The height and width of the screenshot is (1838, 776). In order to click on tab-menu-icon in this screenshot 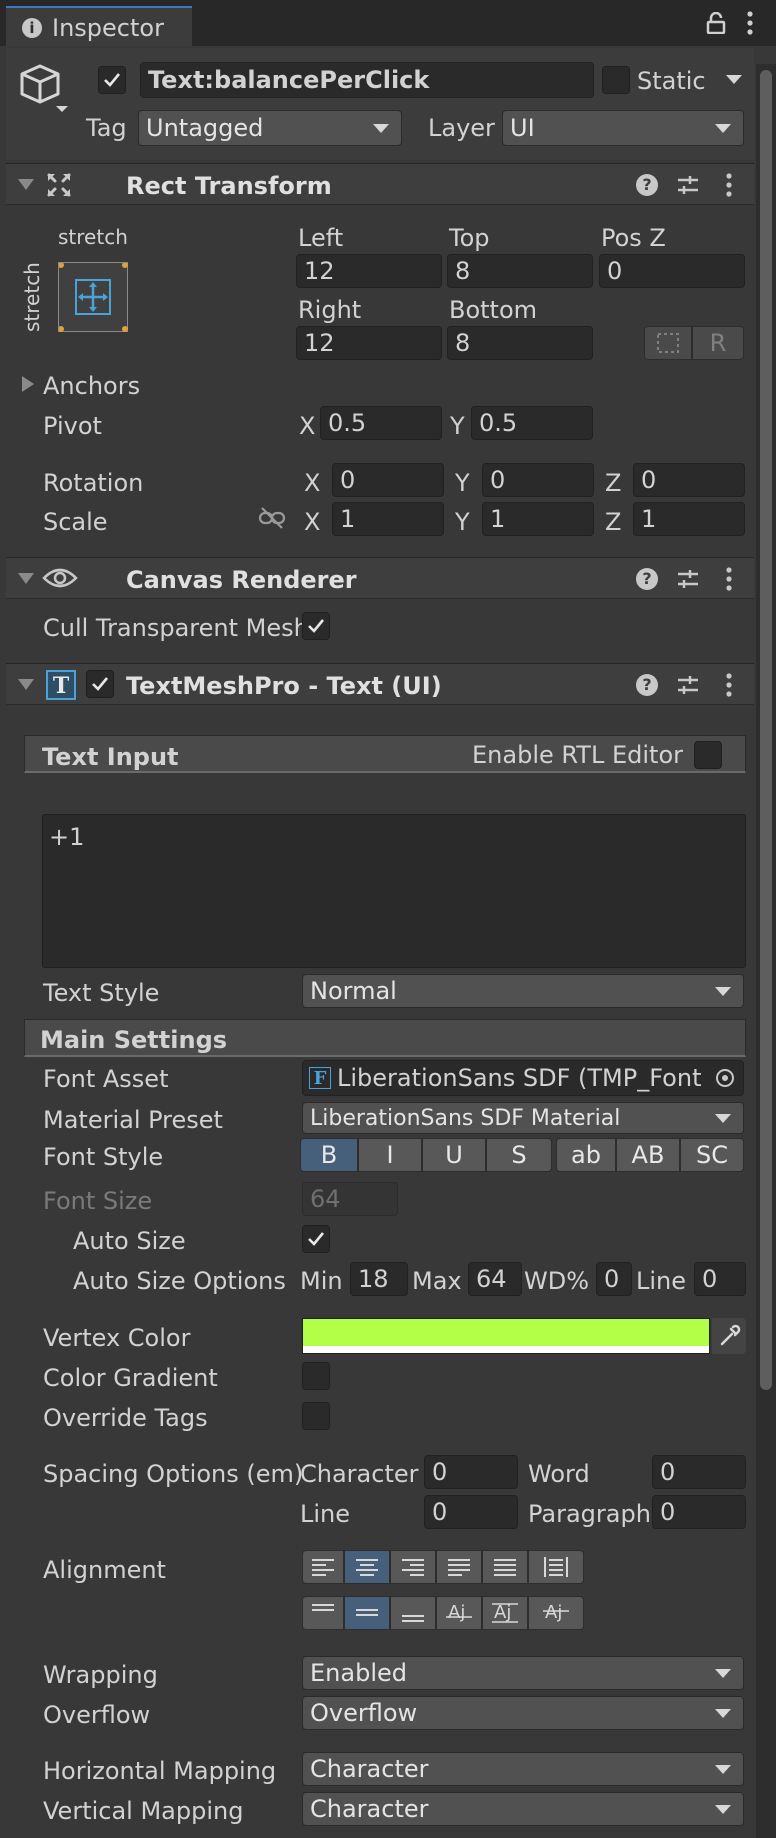, I will do `click(750, 23)`.